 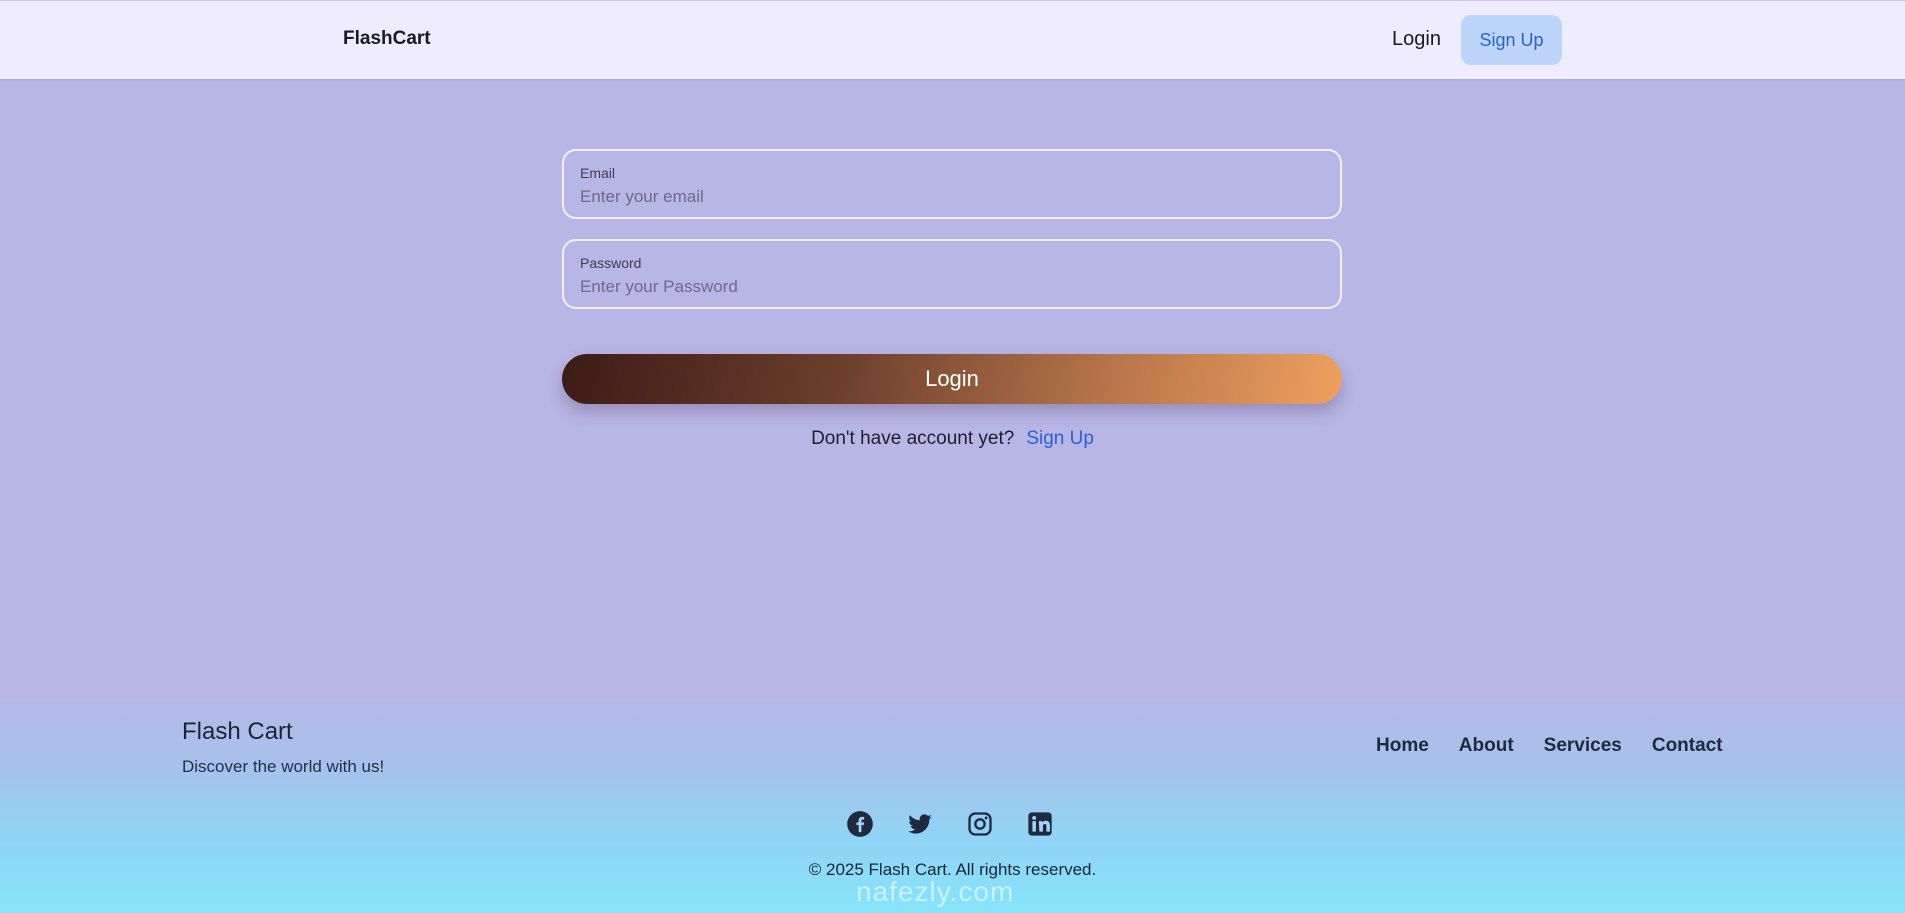 What do you see at coordinates (283, 766) in the screenshot?
I see `footer-tagline: Discover the world with us!` at bounding box center [283, 766].